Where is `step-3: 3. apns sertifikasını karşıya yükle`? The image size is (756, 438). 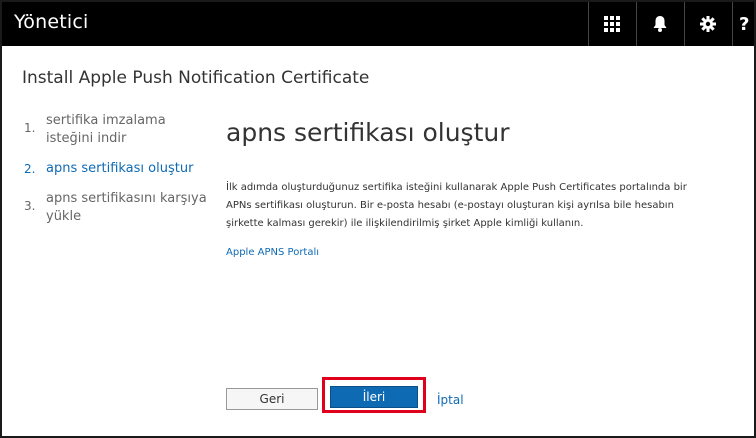 step-3: 3. apns sertifikasını karşıya yükle is located at coordinates (119, 208).